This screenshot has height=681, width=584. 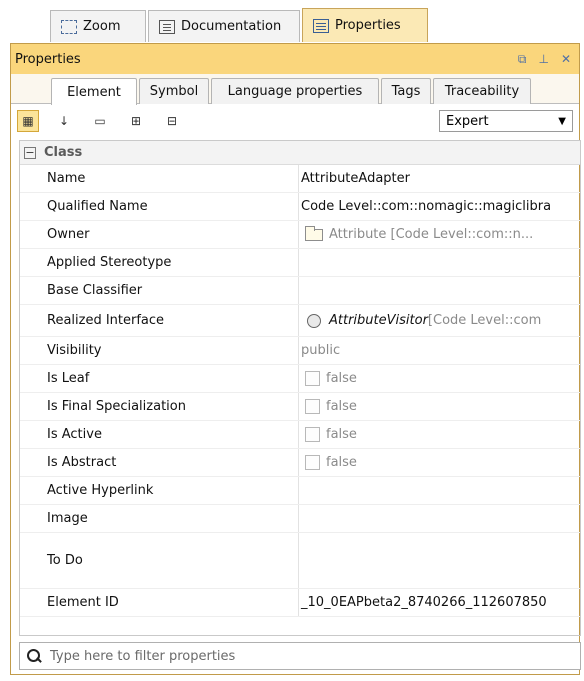 I want to click on panel-header-buttons: ⧉ ⊥ ✕, so click(x=544, y=59).